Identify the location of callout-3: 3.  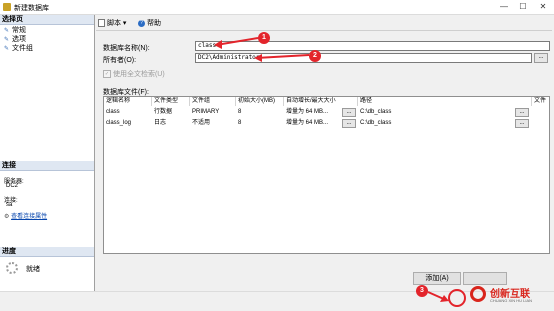
(422, 291).